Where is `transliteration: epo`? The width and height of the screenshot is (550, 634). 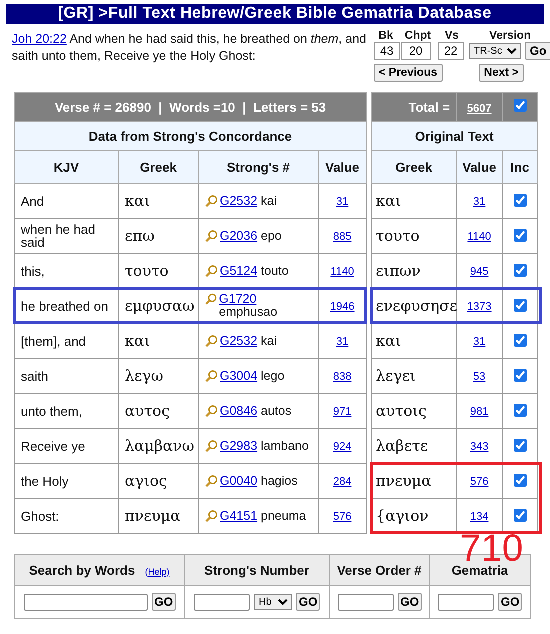
transliteration: epo is located at coordinates (271, 235).